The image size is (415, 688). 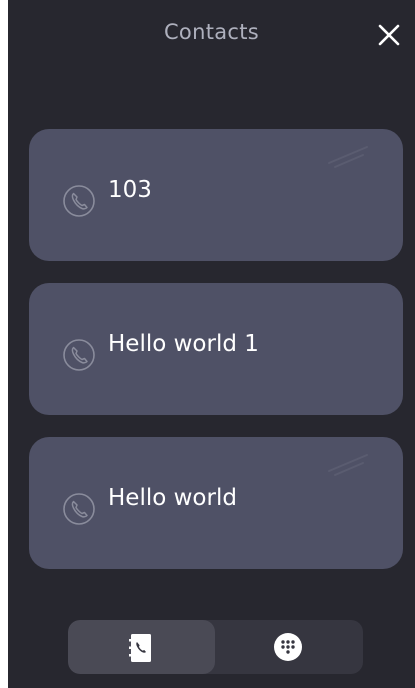 What do you see at coordinates (183, 344) in the screenshot?
I see `contact-name: Hello world 1` at bounding box center [183, 344].